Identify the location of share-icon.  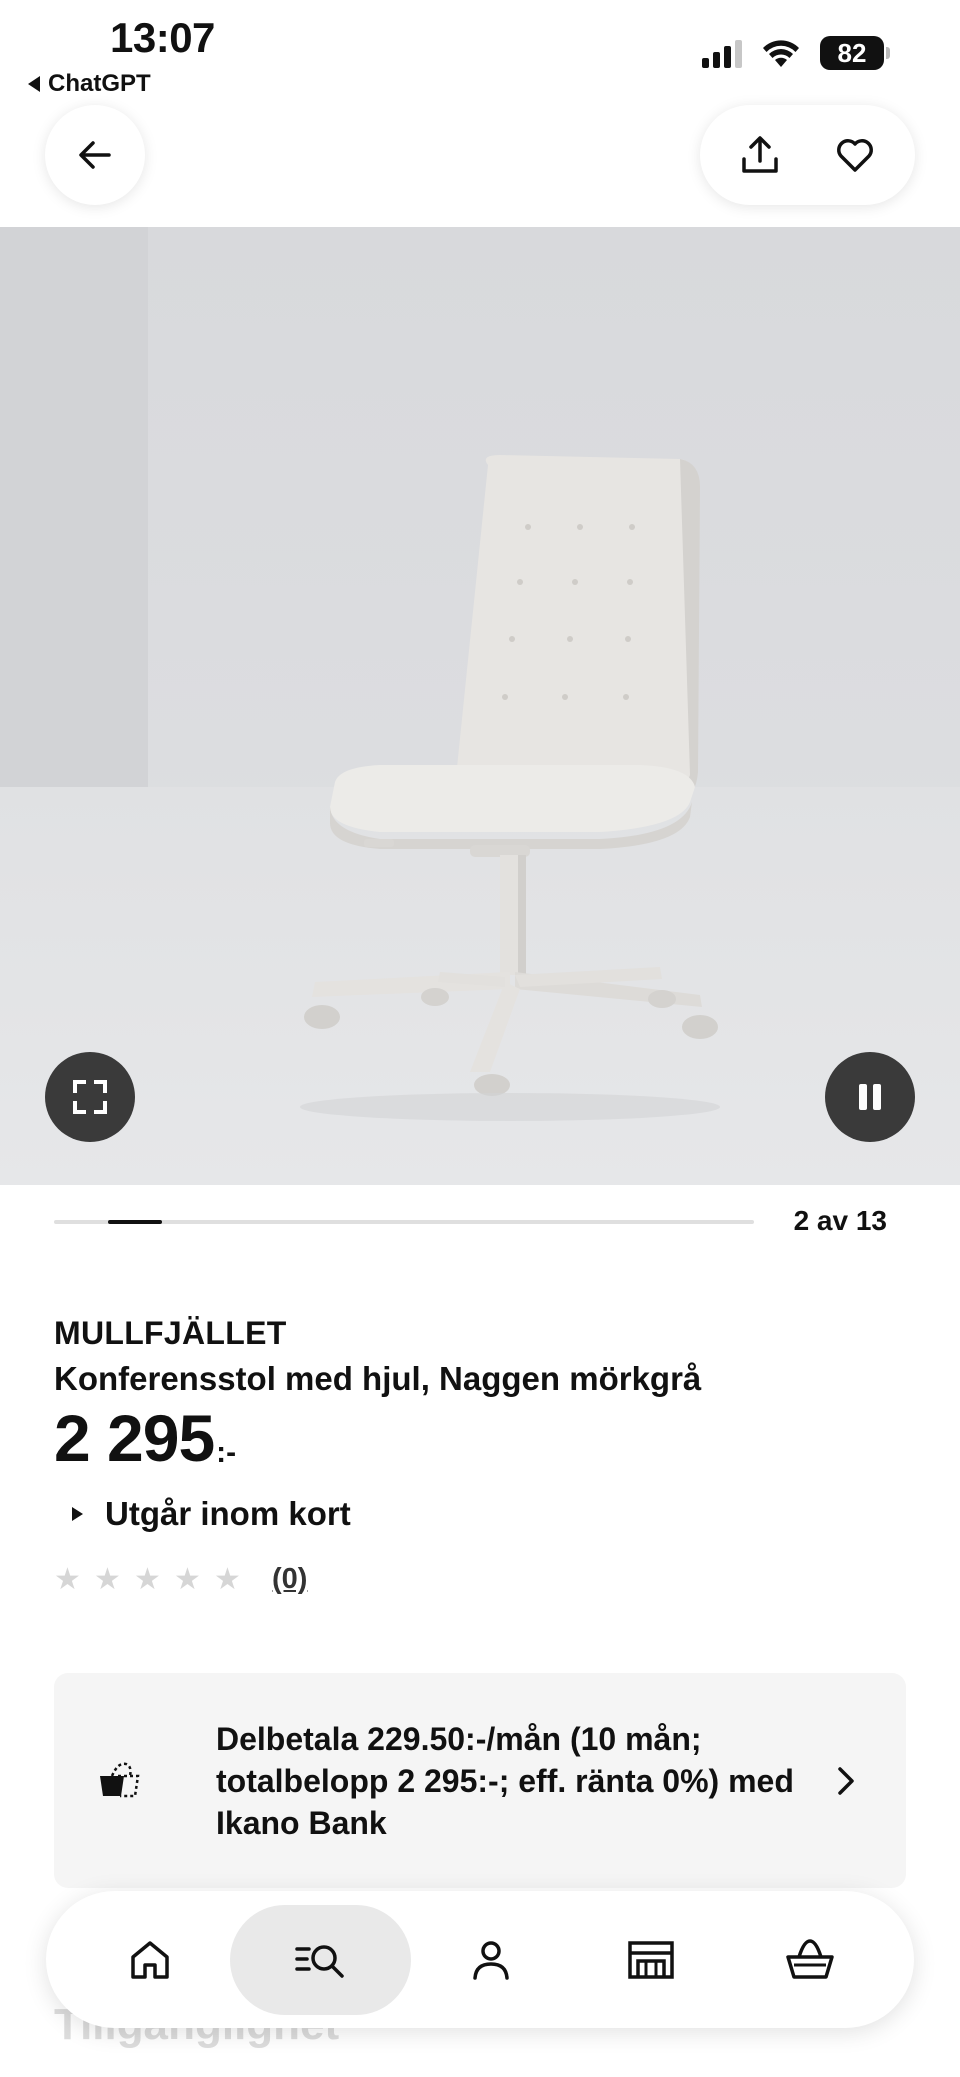
(760, 154).